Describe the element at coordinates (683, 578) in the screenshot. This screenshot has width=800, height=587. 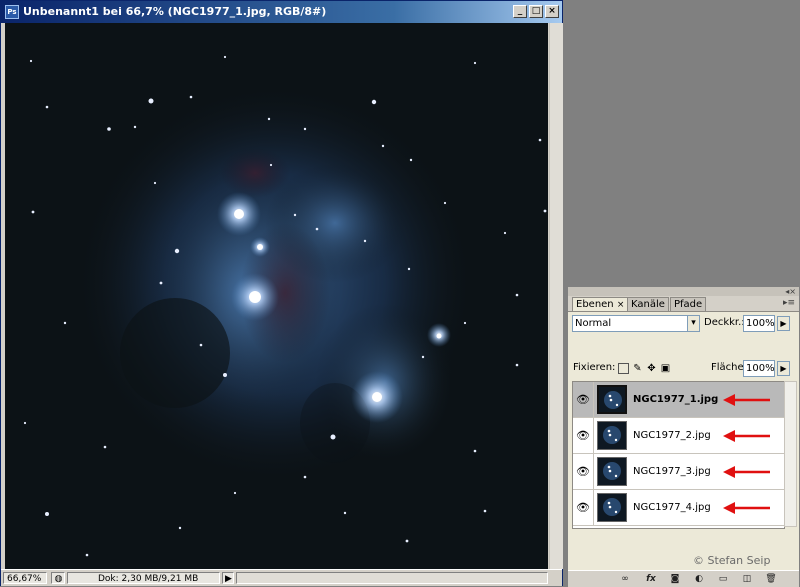
I see `layers-panel-footer: ∞ fx ◙ ◐ ▭ ◫ 🗑` at that location.